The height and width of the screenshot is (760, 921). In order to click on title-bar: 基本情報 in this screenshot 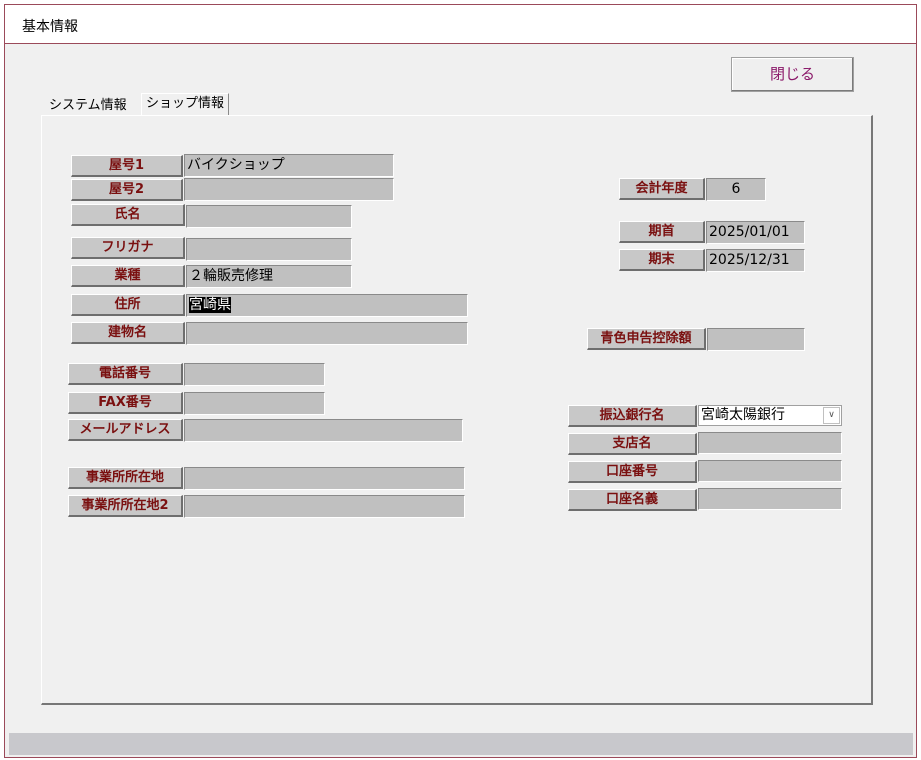, I will do `click(460, 24)`.